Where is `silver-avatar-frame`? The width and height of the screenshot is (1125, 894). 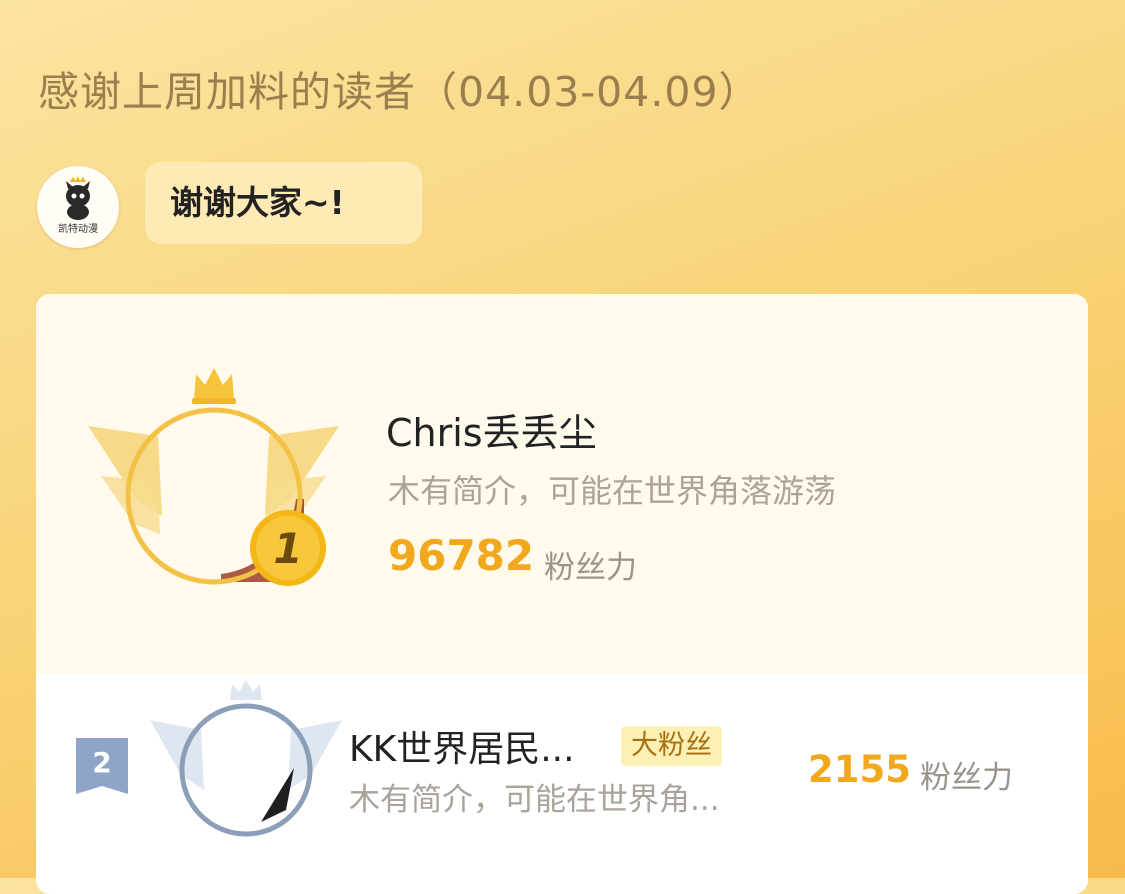
silver-avatar-frame is located at coordinates (246, 765).